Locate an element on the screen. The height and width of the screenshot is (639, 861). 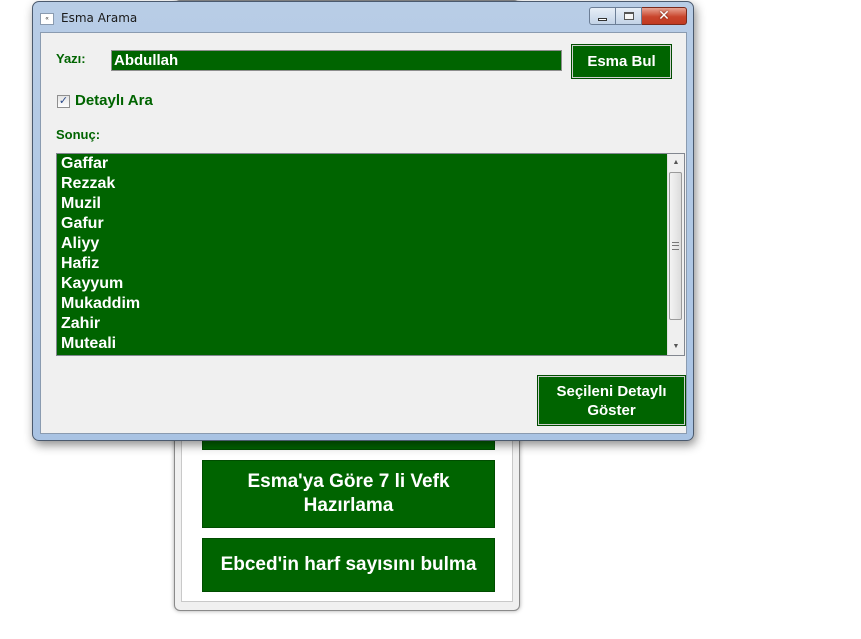
maximize-button is located at coordinates (629, 16).